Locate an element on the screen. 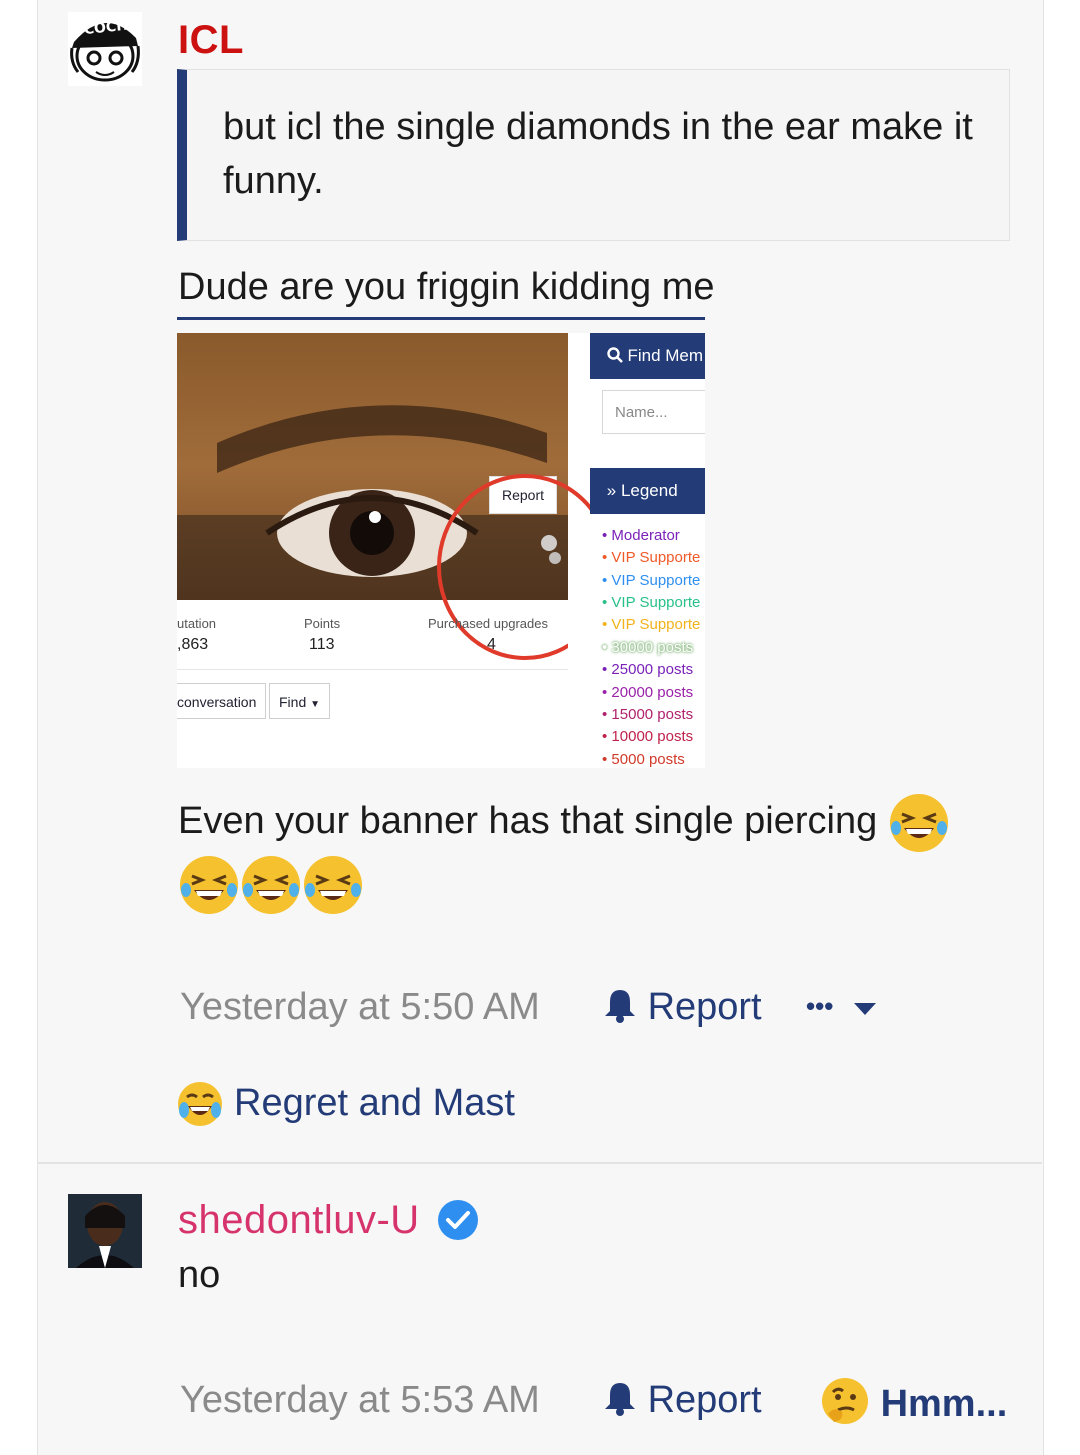  headline-underline is located at coordinates (441, 318).